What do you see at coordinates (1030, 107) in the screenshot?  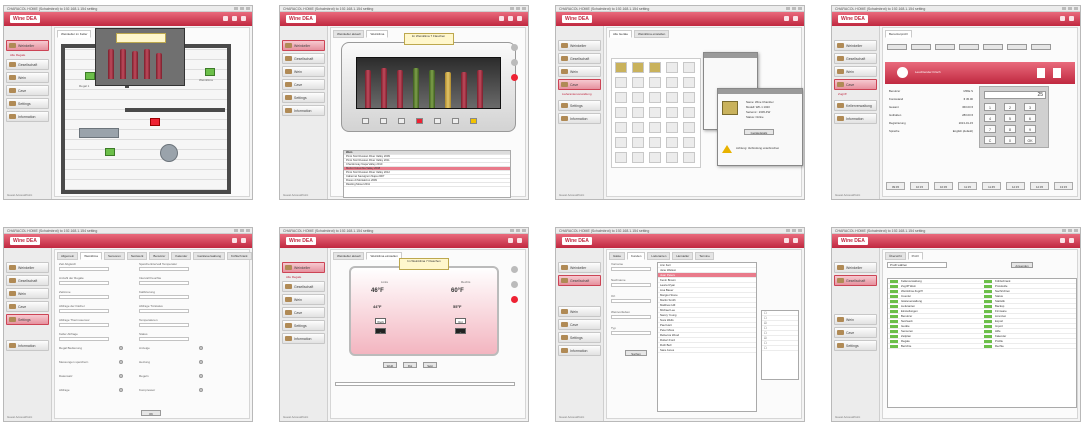 I see `keypad-key: 3` at bounding box center [1030, 107].